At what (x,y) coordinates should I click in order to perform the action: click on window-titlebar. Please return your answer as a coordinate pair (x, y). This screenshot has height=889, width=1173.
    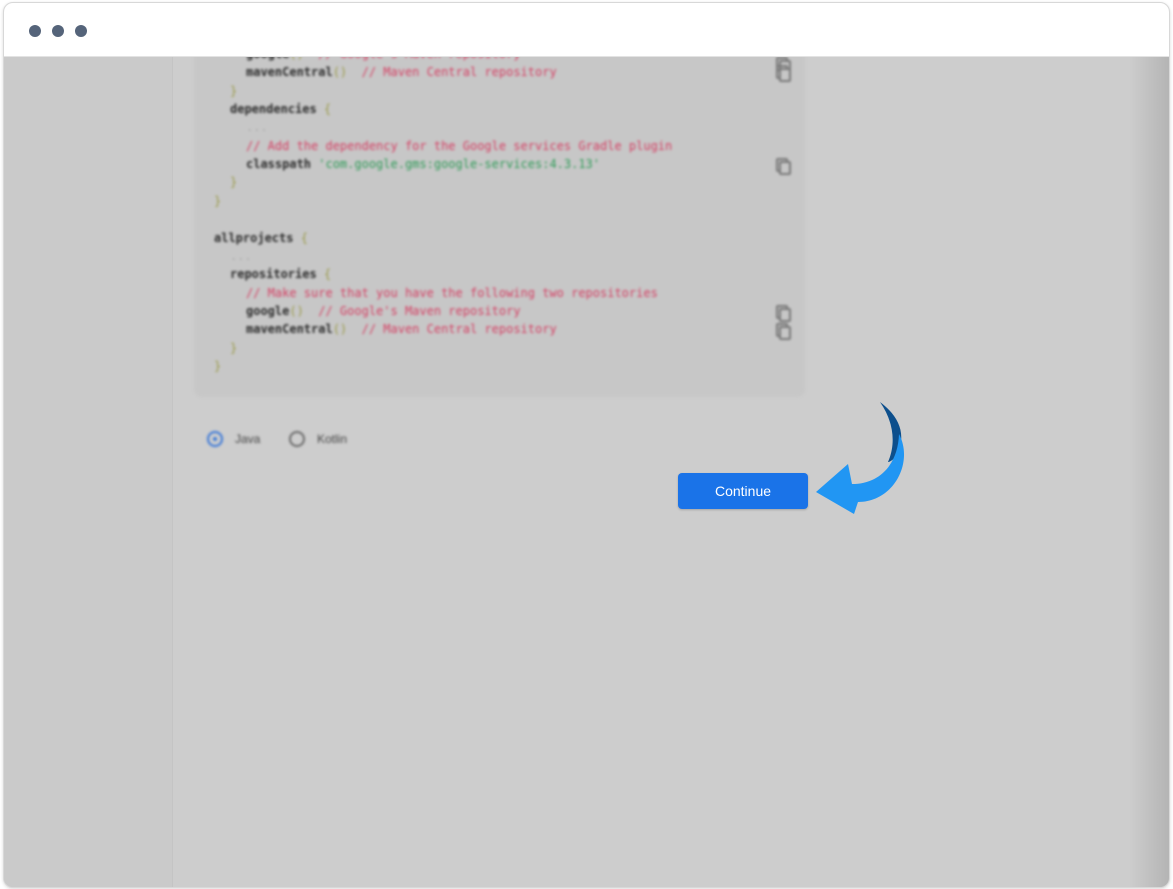
    Looking at the image, I should click on (586, 30).